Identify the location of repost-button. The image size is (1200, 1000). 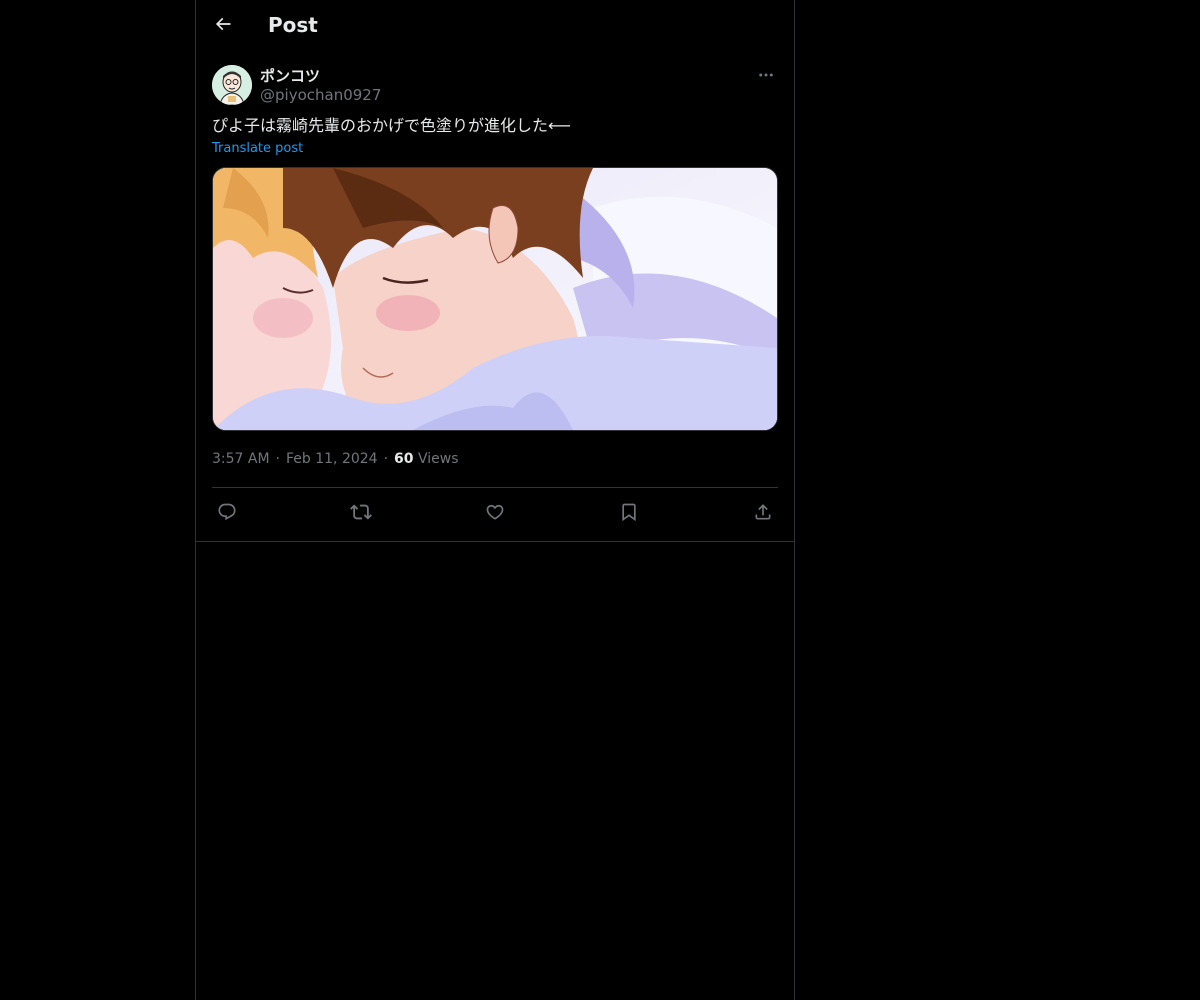
(361, 512).